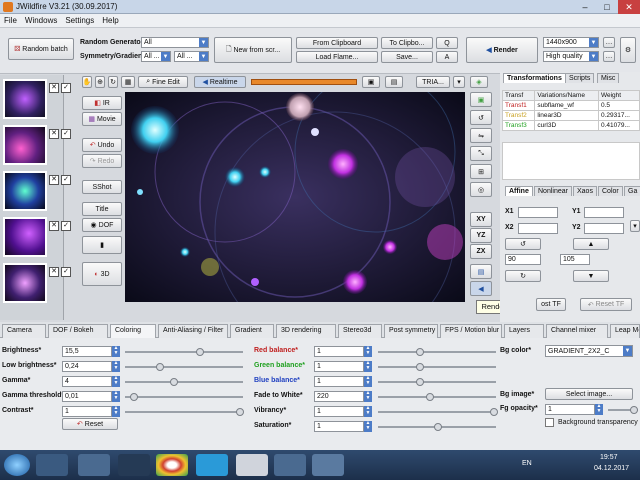  I want to click on x2-arrow-button: ▾, so click(635, 226).